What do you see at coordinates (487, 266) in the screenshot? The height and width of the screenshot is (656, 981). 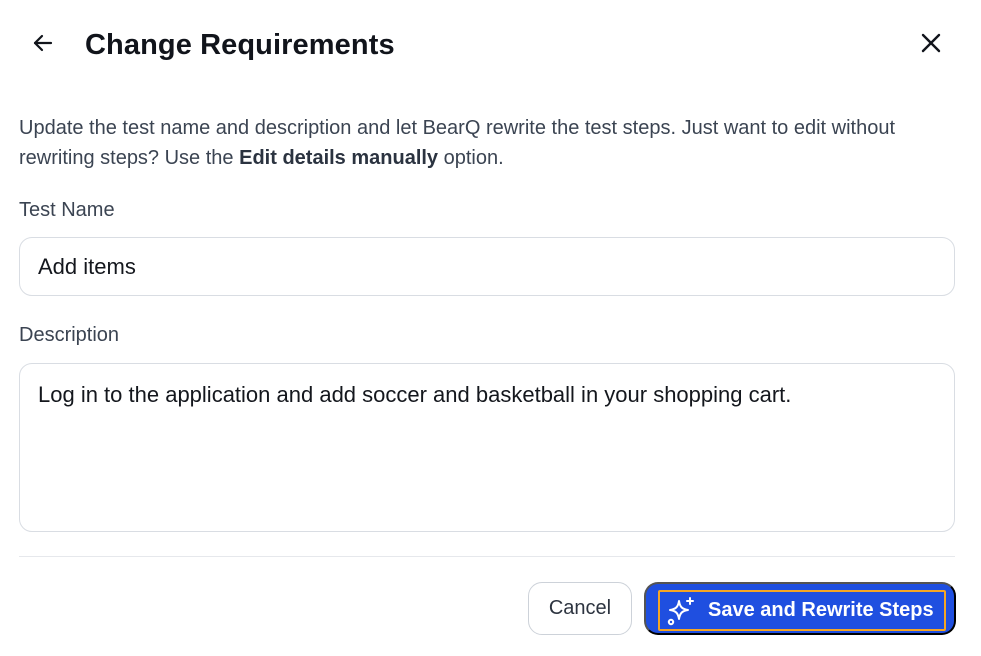 I see `test-name-input` at bounding box center [487, 266].